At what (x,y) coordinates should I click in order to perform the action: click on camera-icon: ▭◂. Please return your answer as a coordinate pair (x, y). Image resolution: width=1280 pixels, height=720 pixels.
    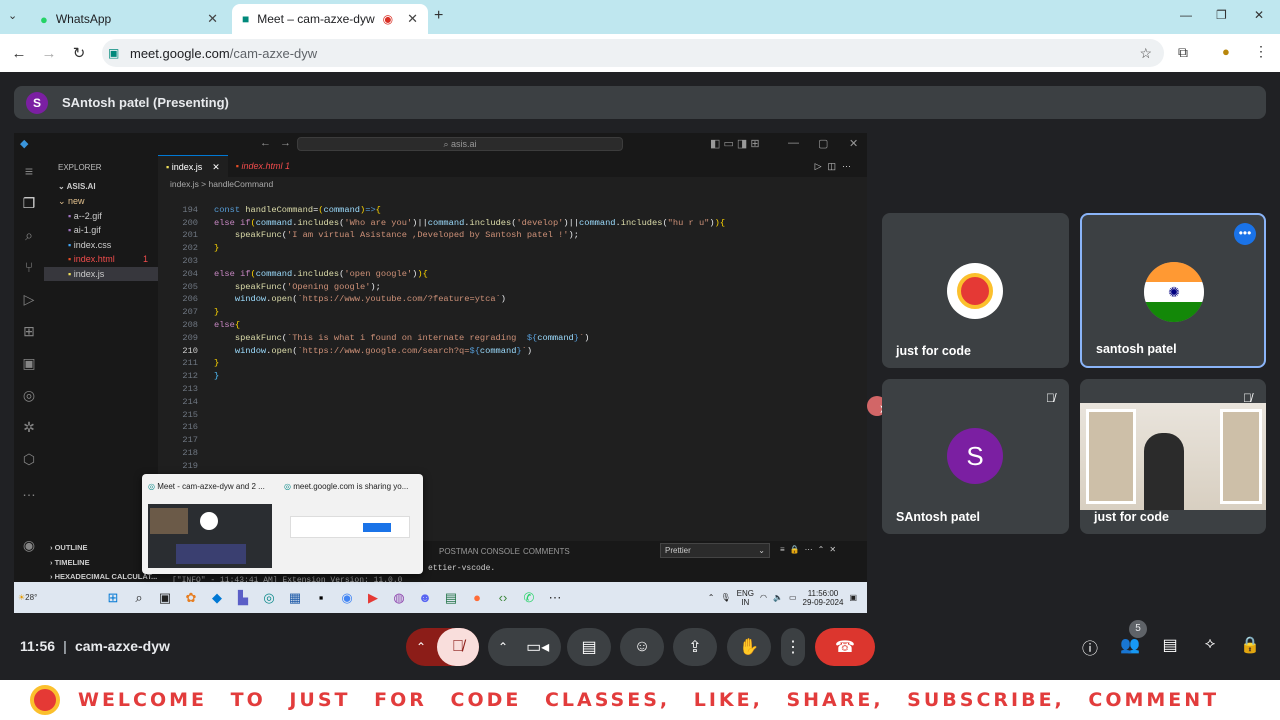
    Looking at the image, I should click on (538, 647).